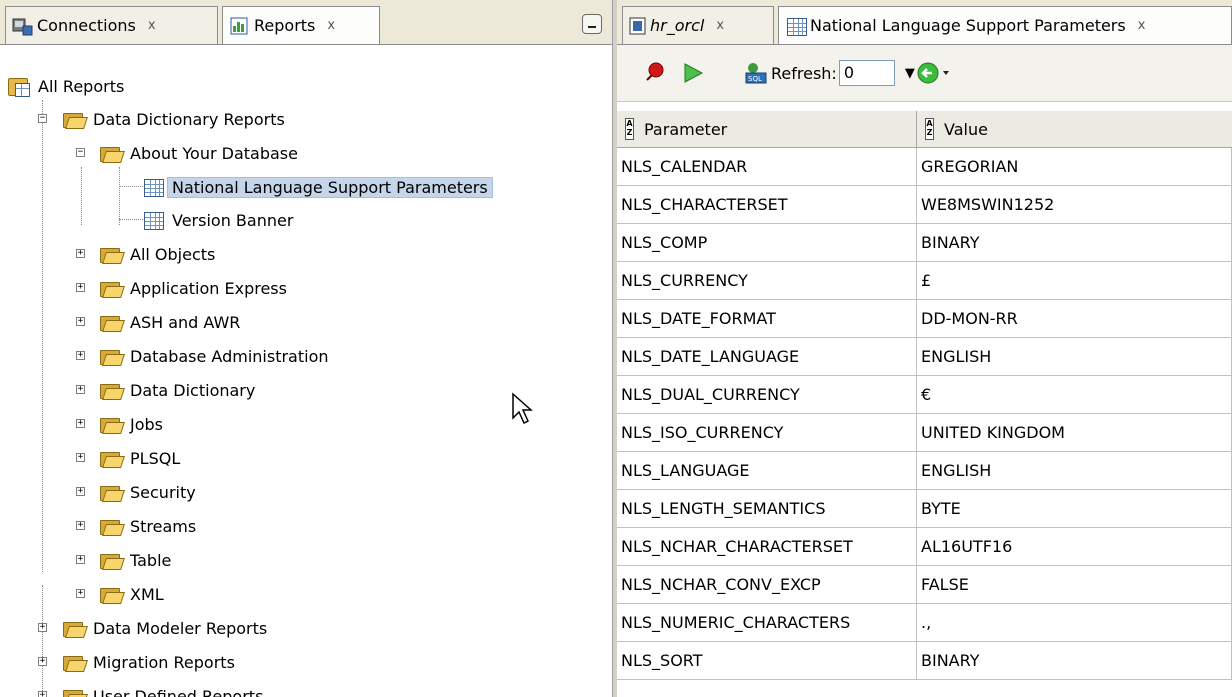  I want to click on tab-nls-parameters: National Language Support Parameters x, so click(1005, 25).